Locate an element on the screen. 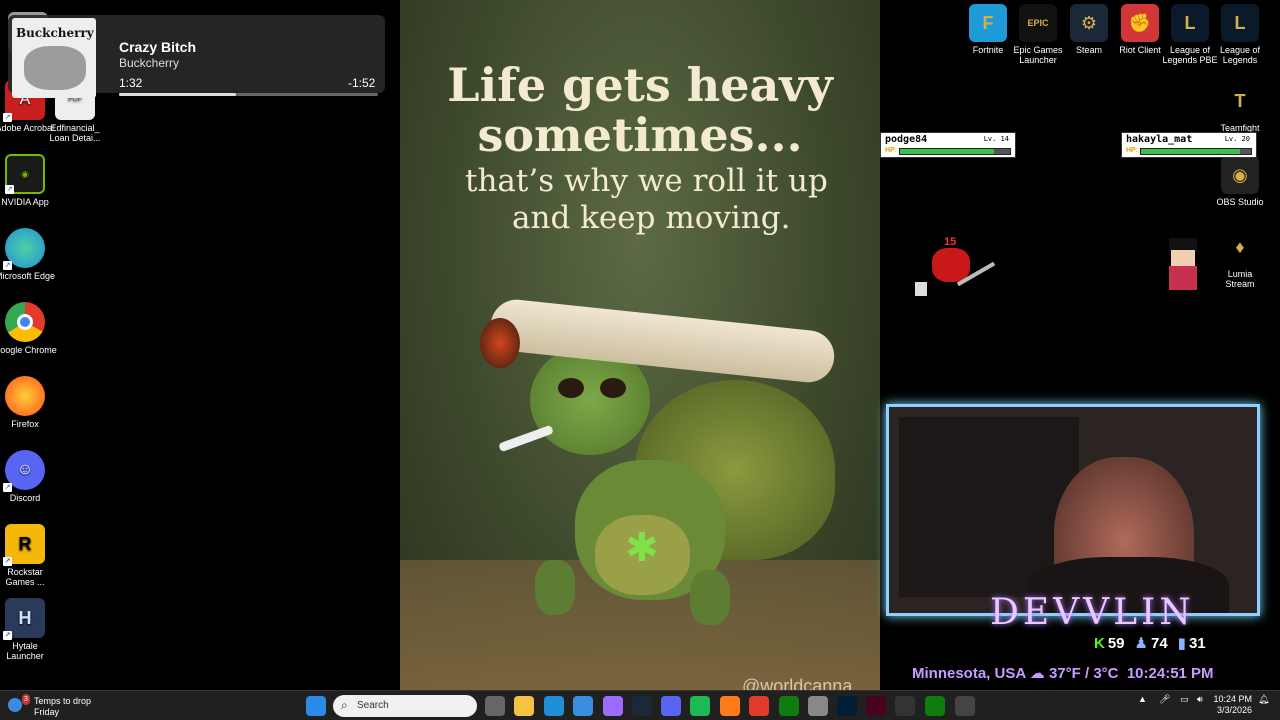 The height and width of the screenshot is (720, 1280). taskbar-clock: 10:24 PM 3/3/2026 is located at coordinates (1232, 705).